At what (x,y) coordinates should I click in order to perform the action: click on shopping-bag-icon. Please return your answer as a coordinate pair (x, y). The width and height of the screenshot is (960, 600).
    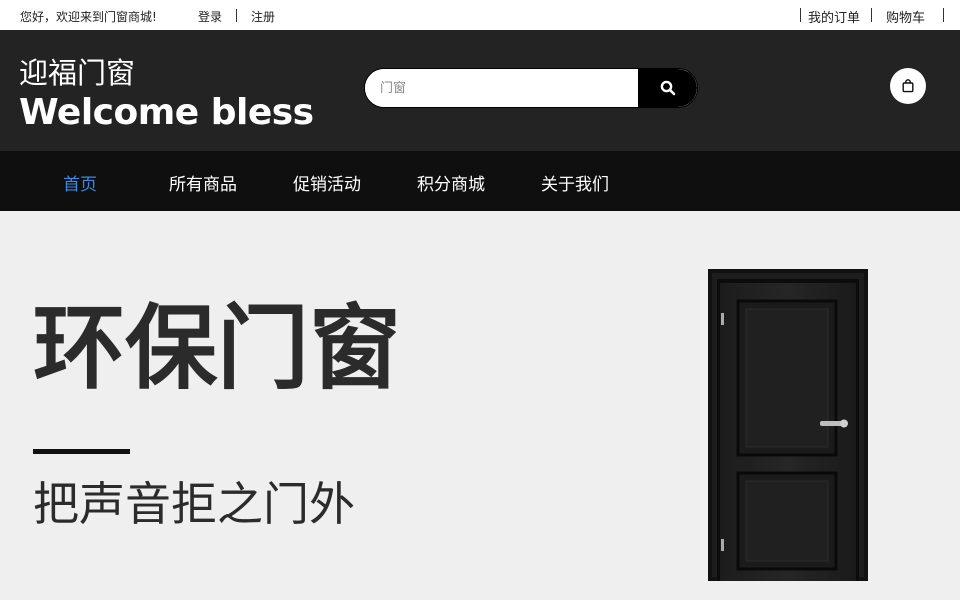
    Looking at the image, I should click on (908, 86).